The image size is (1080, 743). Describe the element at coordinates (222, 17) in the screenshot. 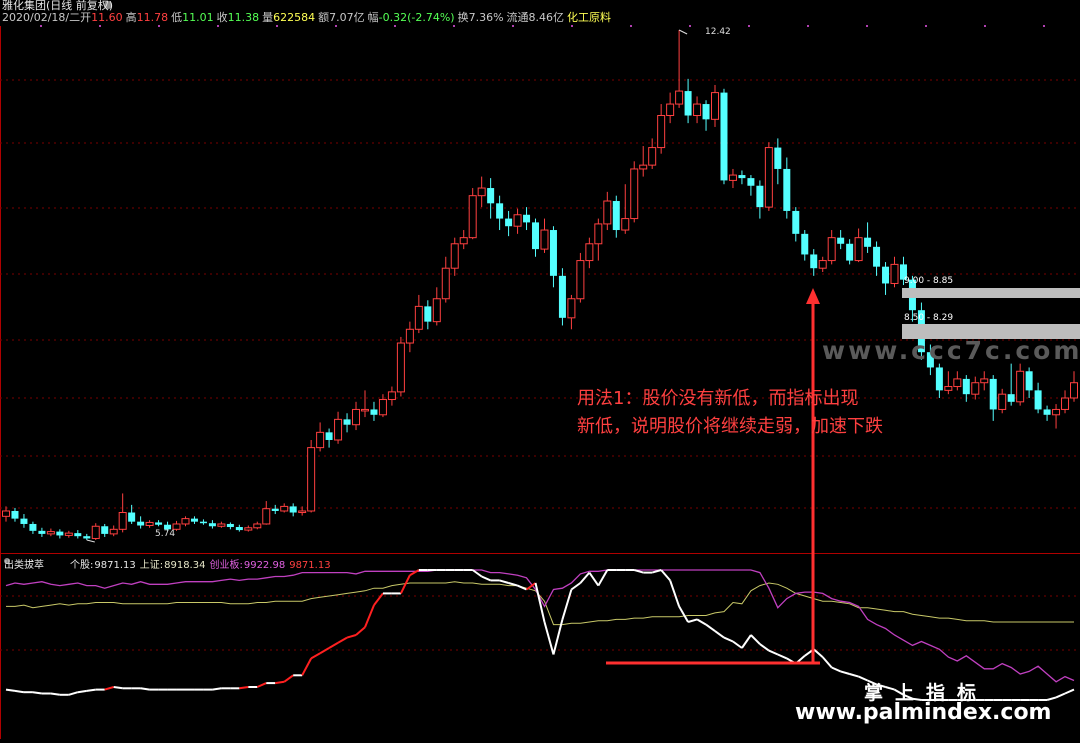

I see `close-label: 收` at that location.